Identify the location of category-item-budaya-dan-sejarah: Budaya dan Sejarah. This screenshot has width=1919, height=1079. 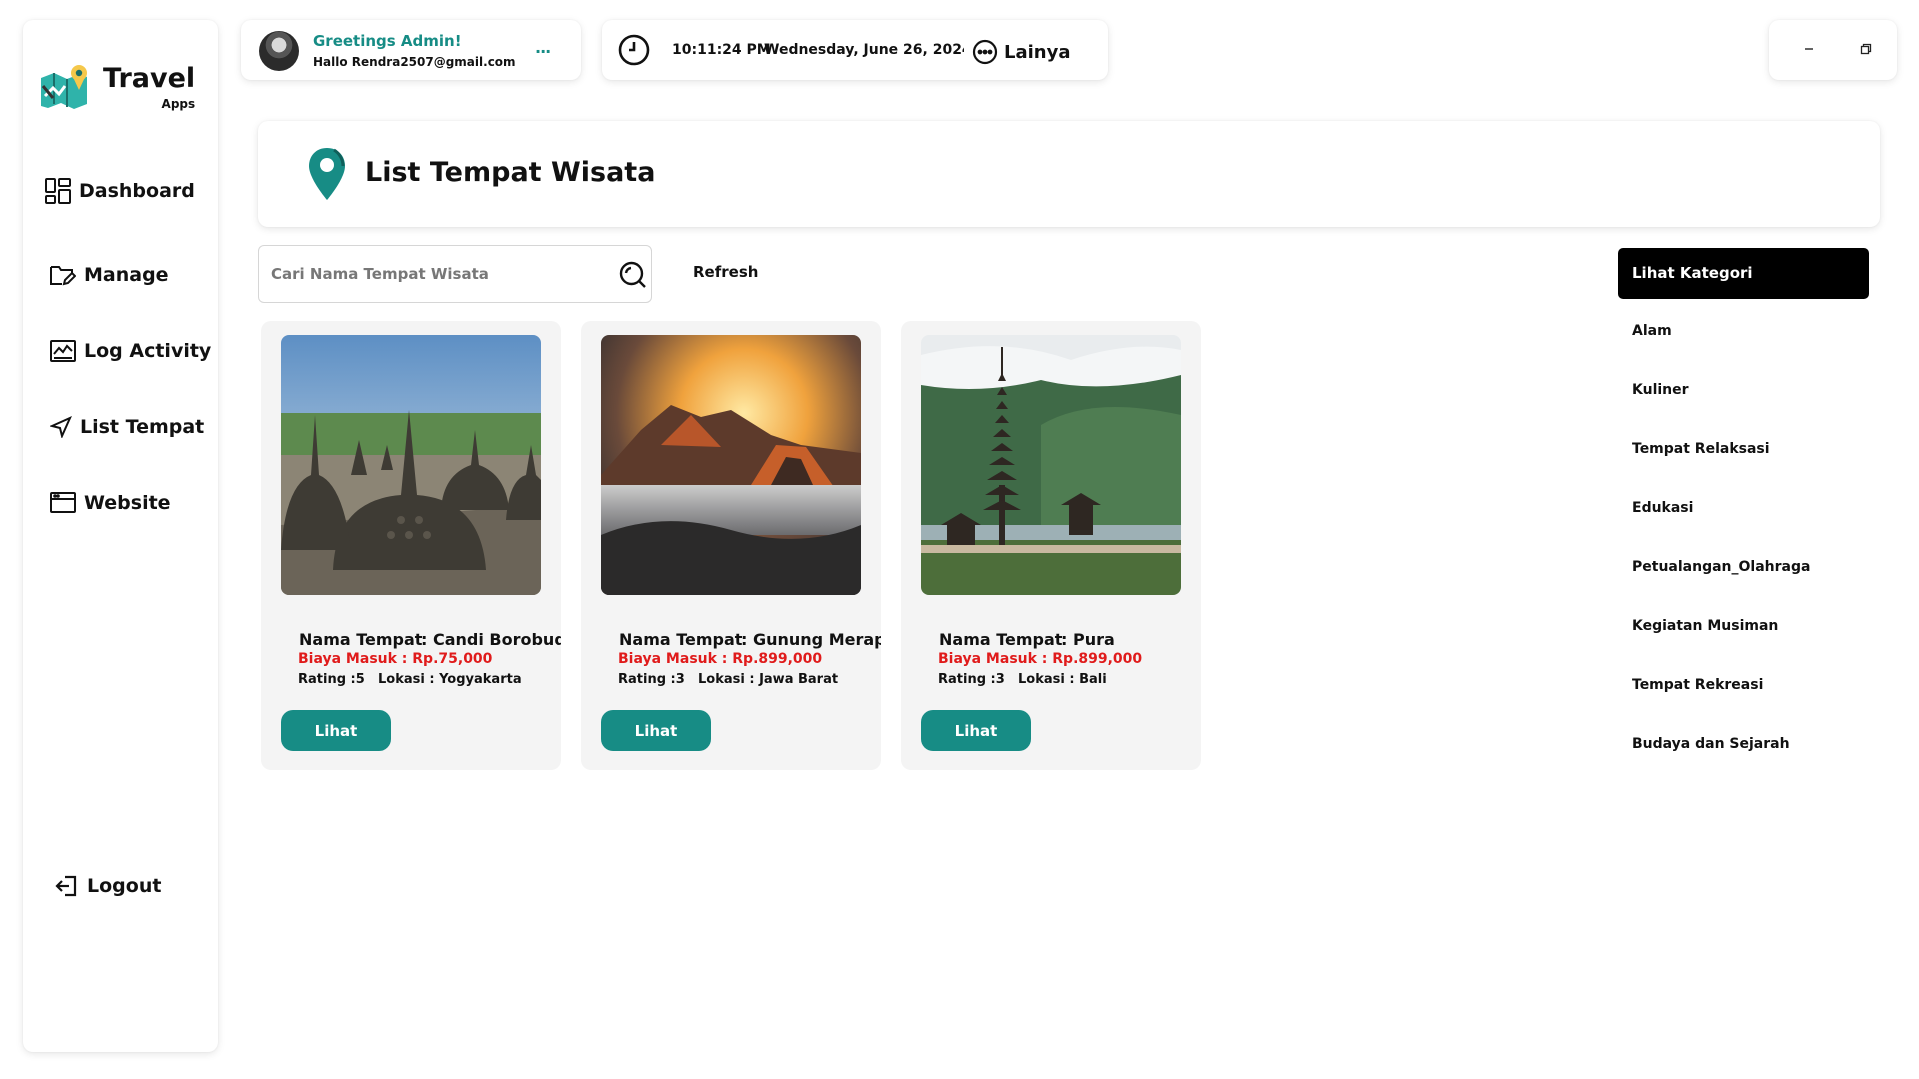
(1711, 744).